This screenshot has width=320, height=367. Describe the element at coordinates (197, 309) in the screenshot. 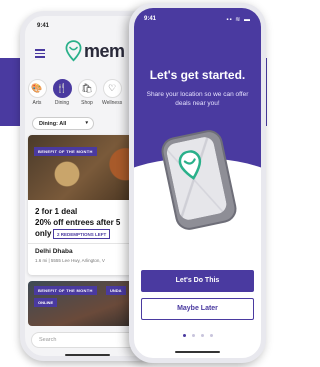

I see `maybe-later-button: Maybe Later` at that location.